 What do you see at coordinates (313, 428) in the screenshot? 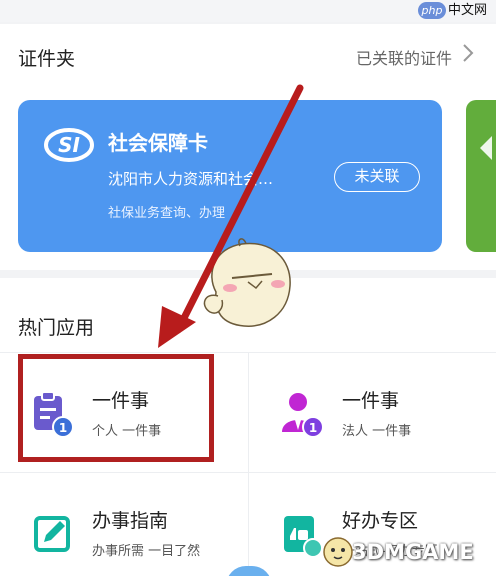
I see `svg-text: 1` at bounding box center [313, 428].